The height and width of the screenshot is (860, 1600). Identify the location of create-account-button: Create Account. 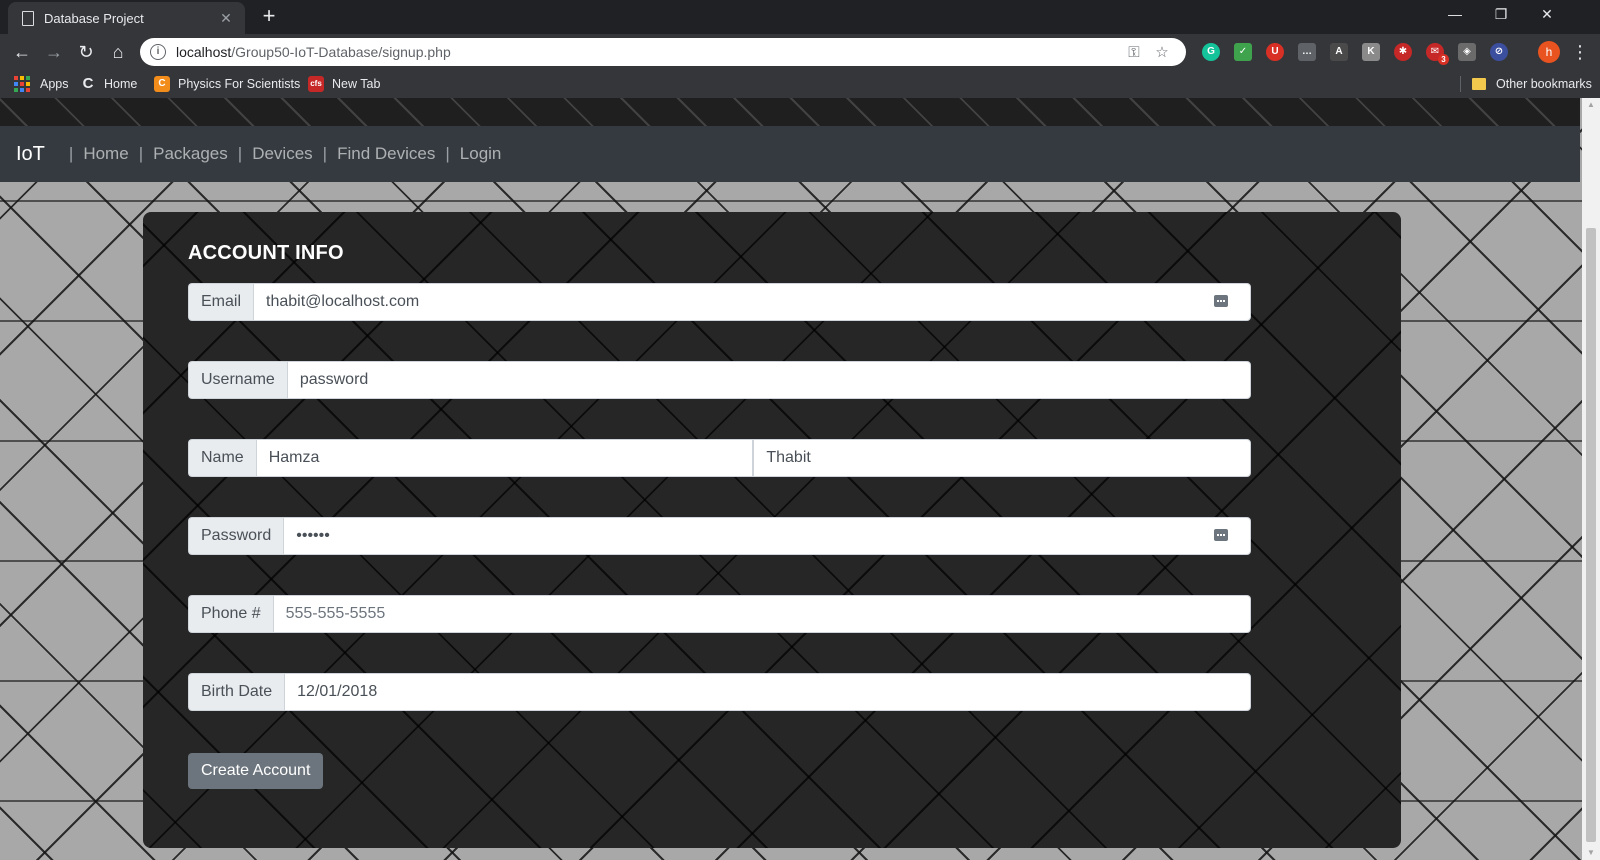
(256, 771).